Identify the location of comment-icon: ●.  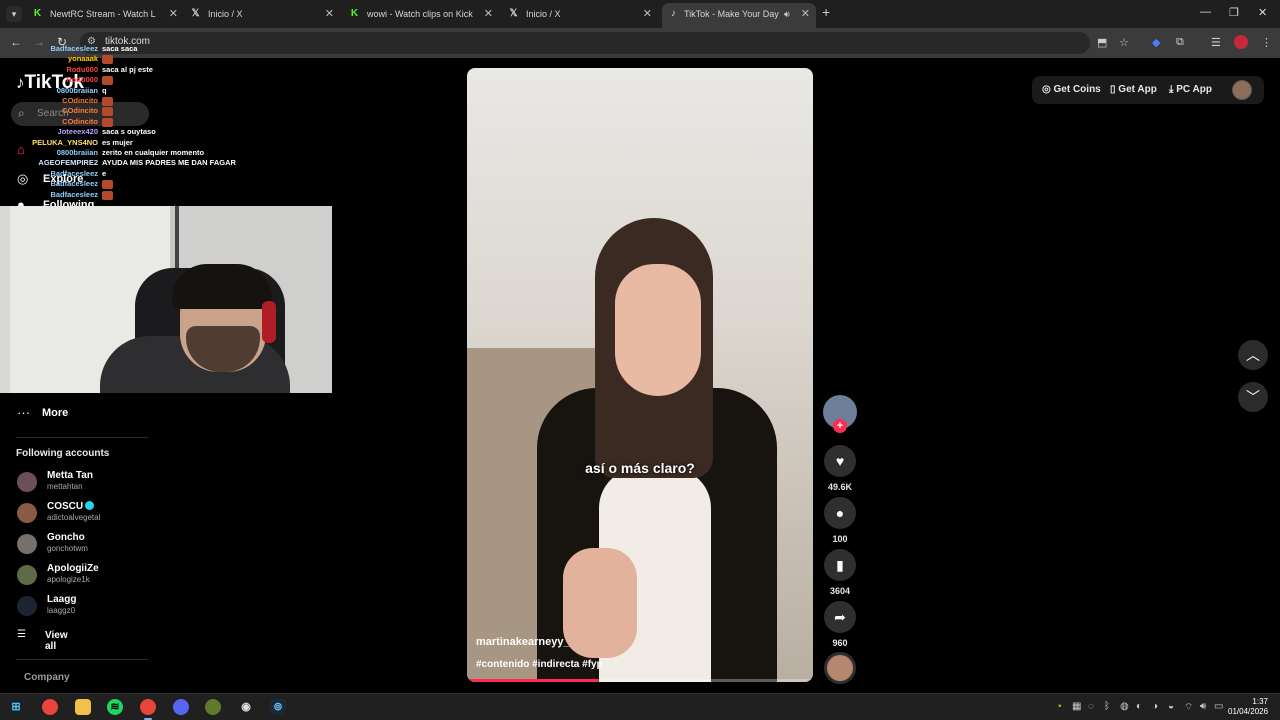
(840, 513).